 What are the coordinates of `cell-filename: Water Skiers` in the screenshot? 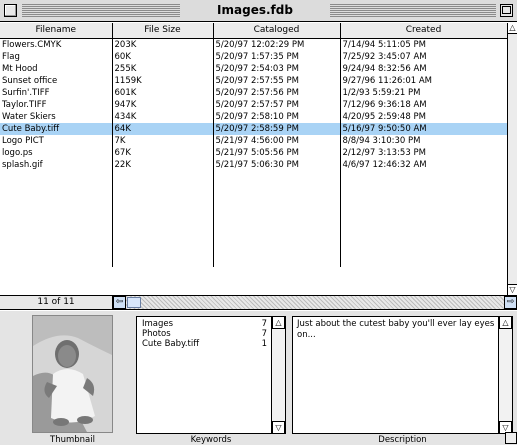 It's located at (56, 116).